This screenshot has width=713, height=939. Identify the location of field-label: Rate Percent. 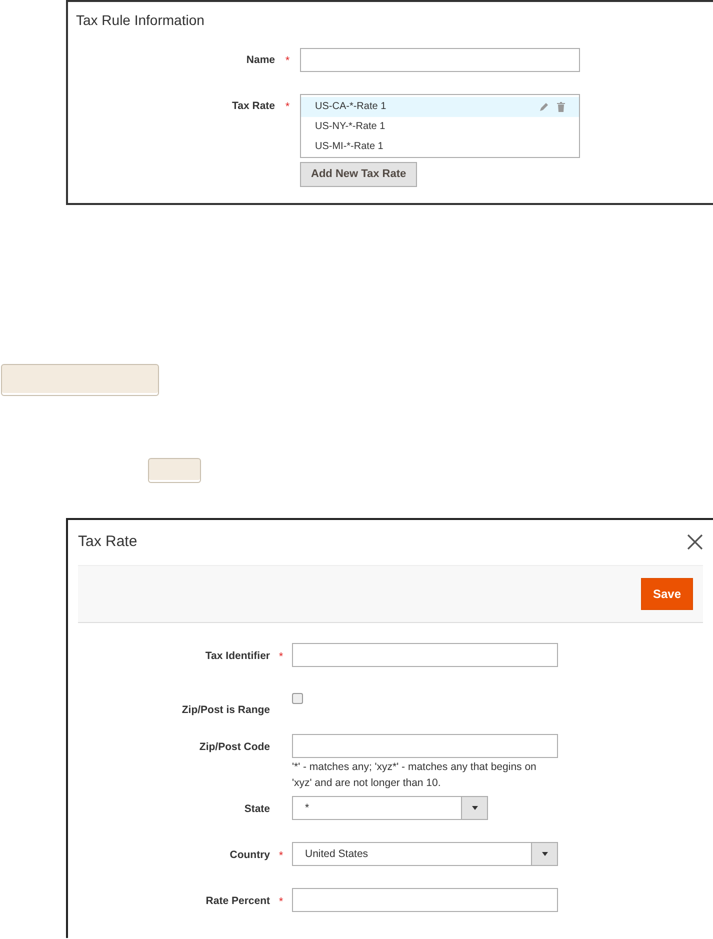
(238, 900).